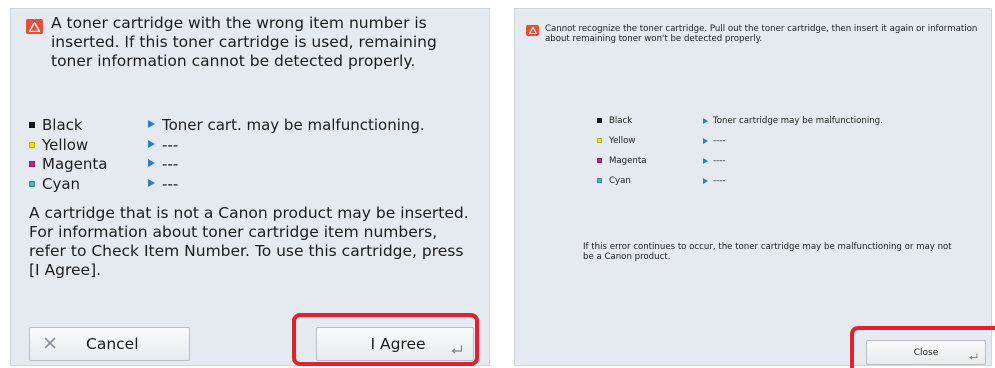 This screenshot has height=368, width=995. Describe the element at coordinates (398, 344) in the screenshot. I see `i-agree-button-label: I Agree` at that location.